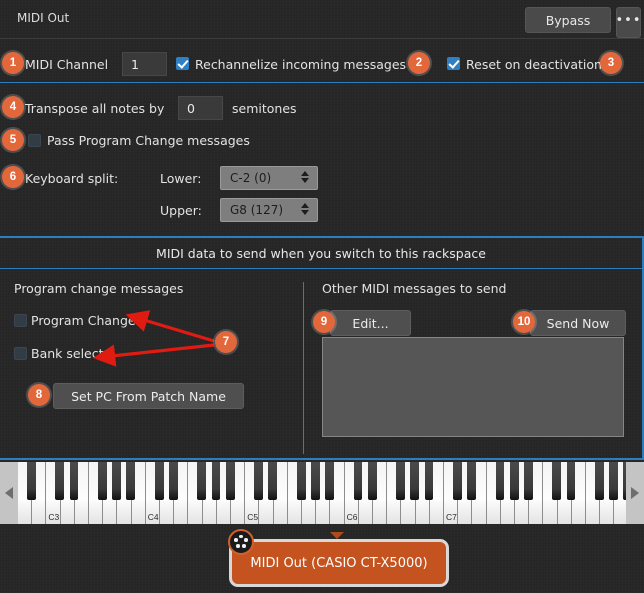 The height and width of the screenshot is (593, 644). What do you see at coordinates (20, 320) in the screenshot?
I see `program-change-checkbox` at bounding box center [20, 320].